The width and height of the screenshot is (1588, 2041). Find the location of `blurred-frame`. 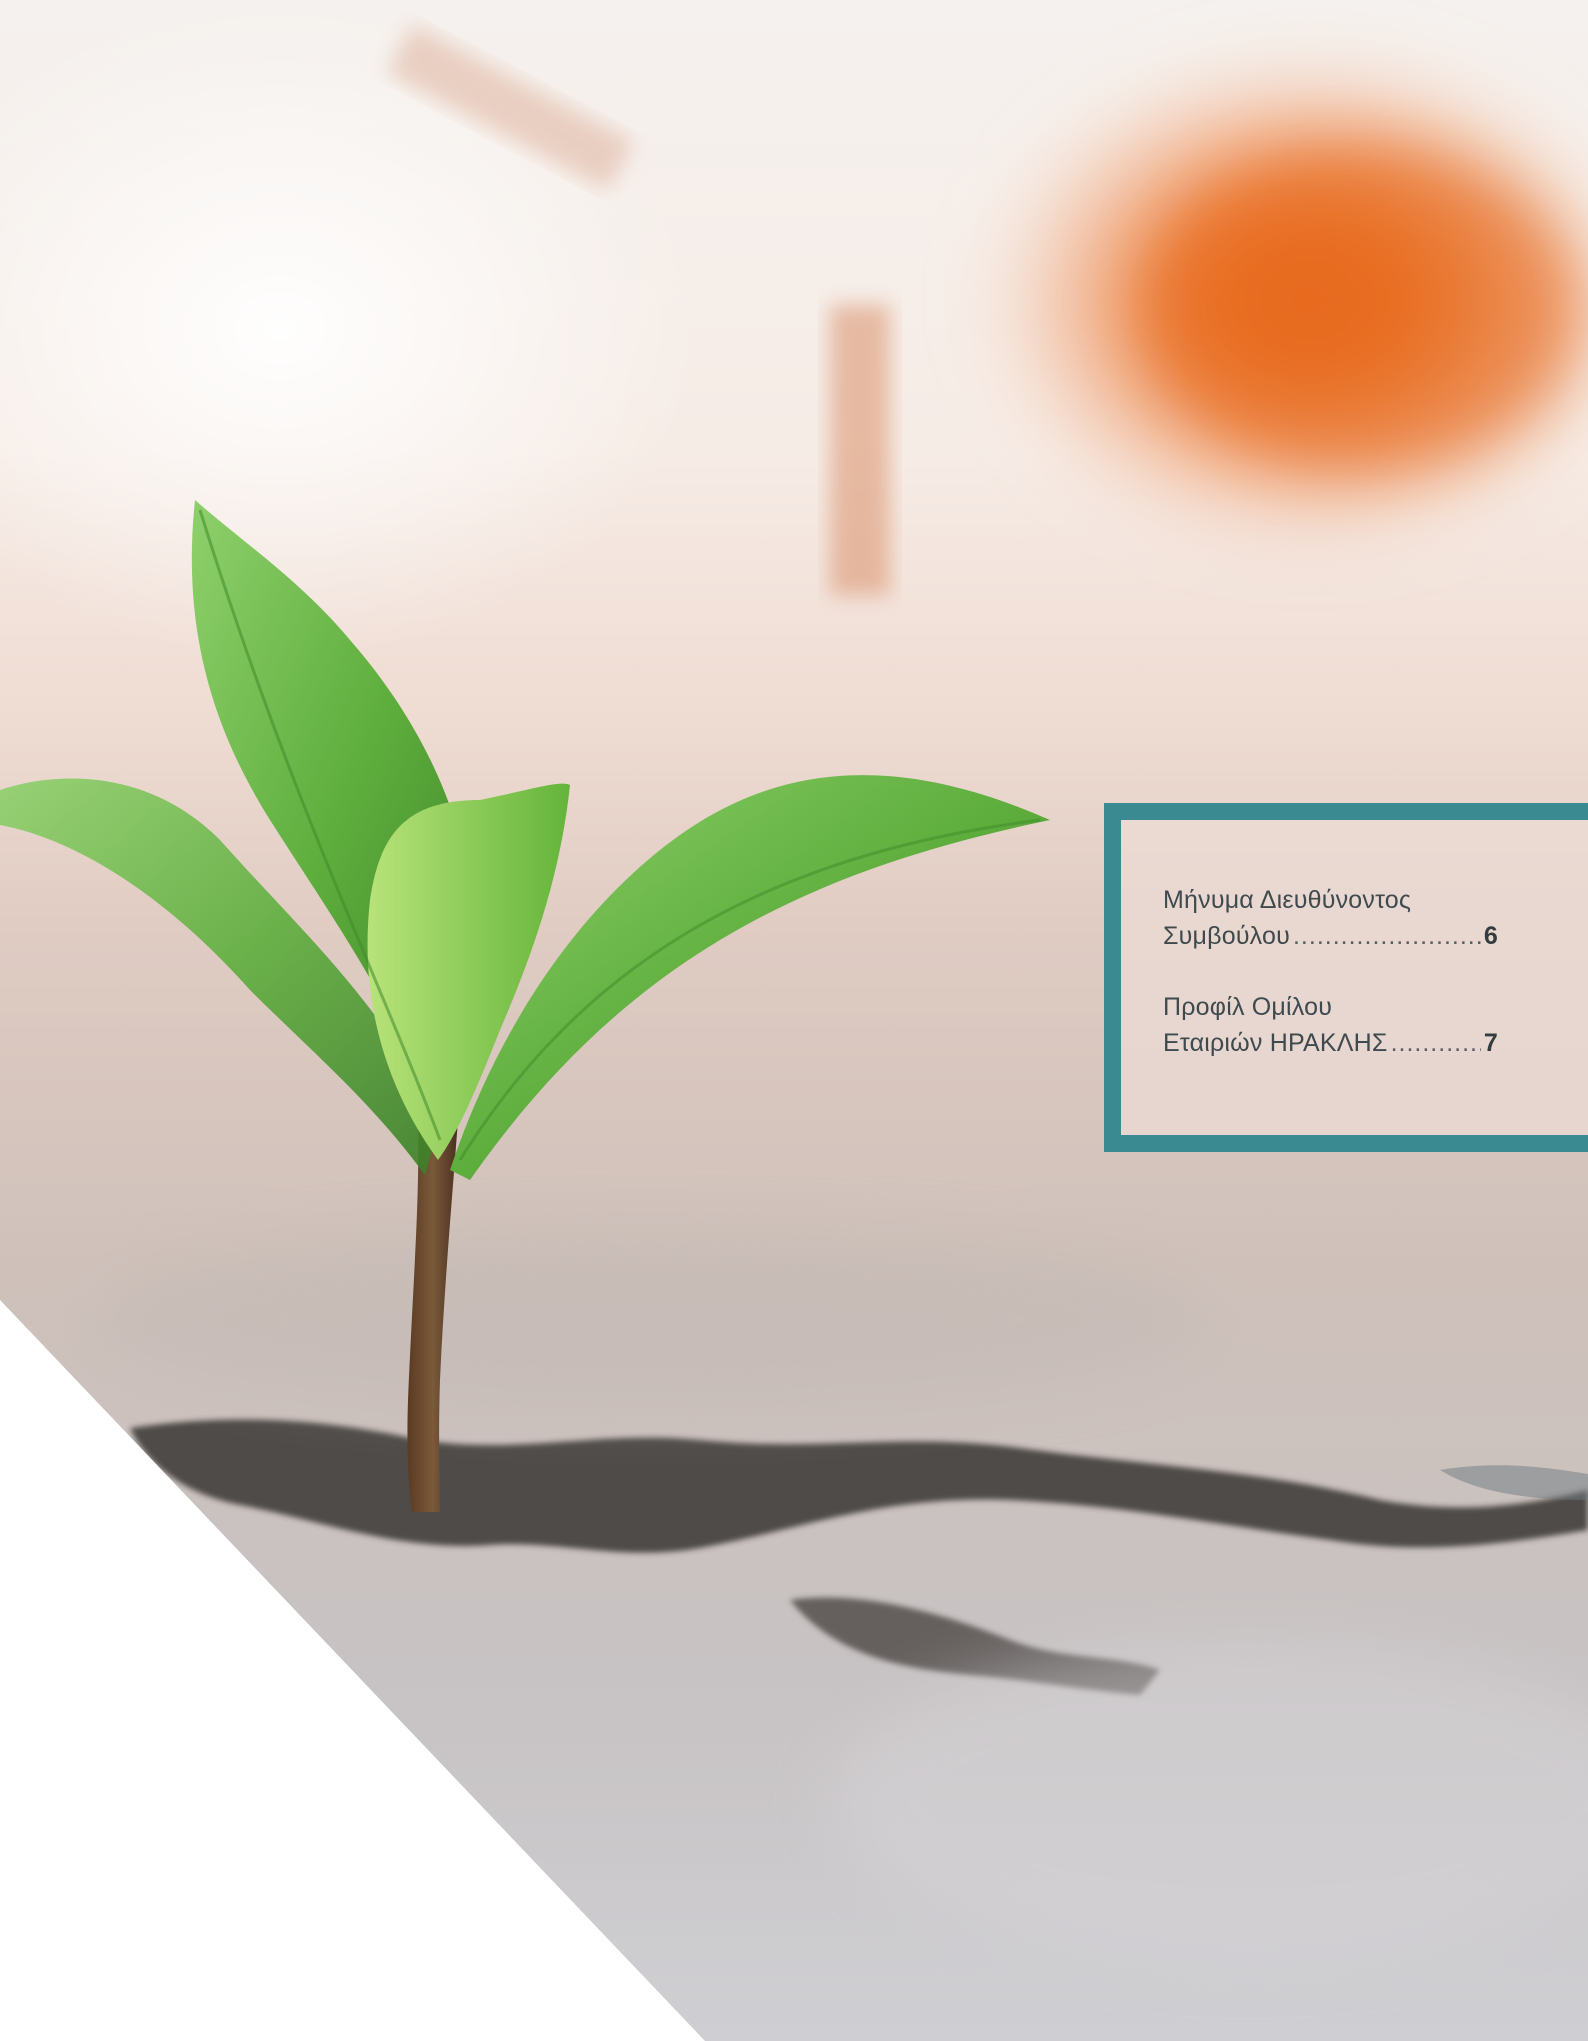

blurred-frame is located at coordinates (860, 450).